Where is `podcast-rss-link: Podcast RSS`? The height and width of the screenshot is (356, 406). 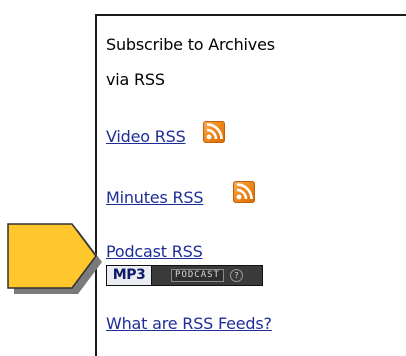 podcast-rss-link: Podcast RSS is located at coordinates (154, 251).